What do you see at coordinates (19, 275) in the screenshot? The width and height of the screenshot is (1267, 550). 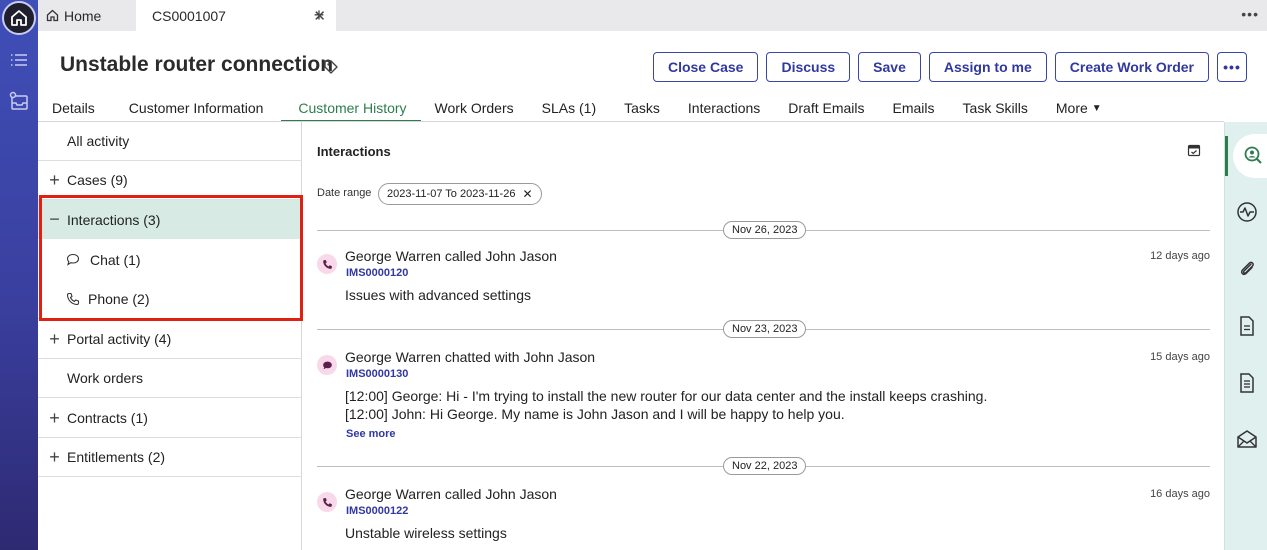 I see `app-rail` at bounding box center [19, 275].